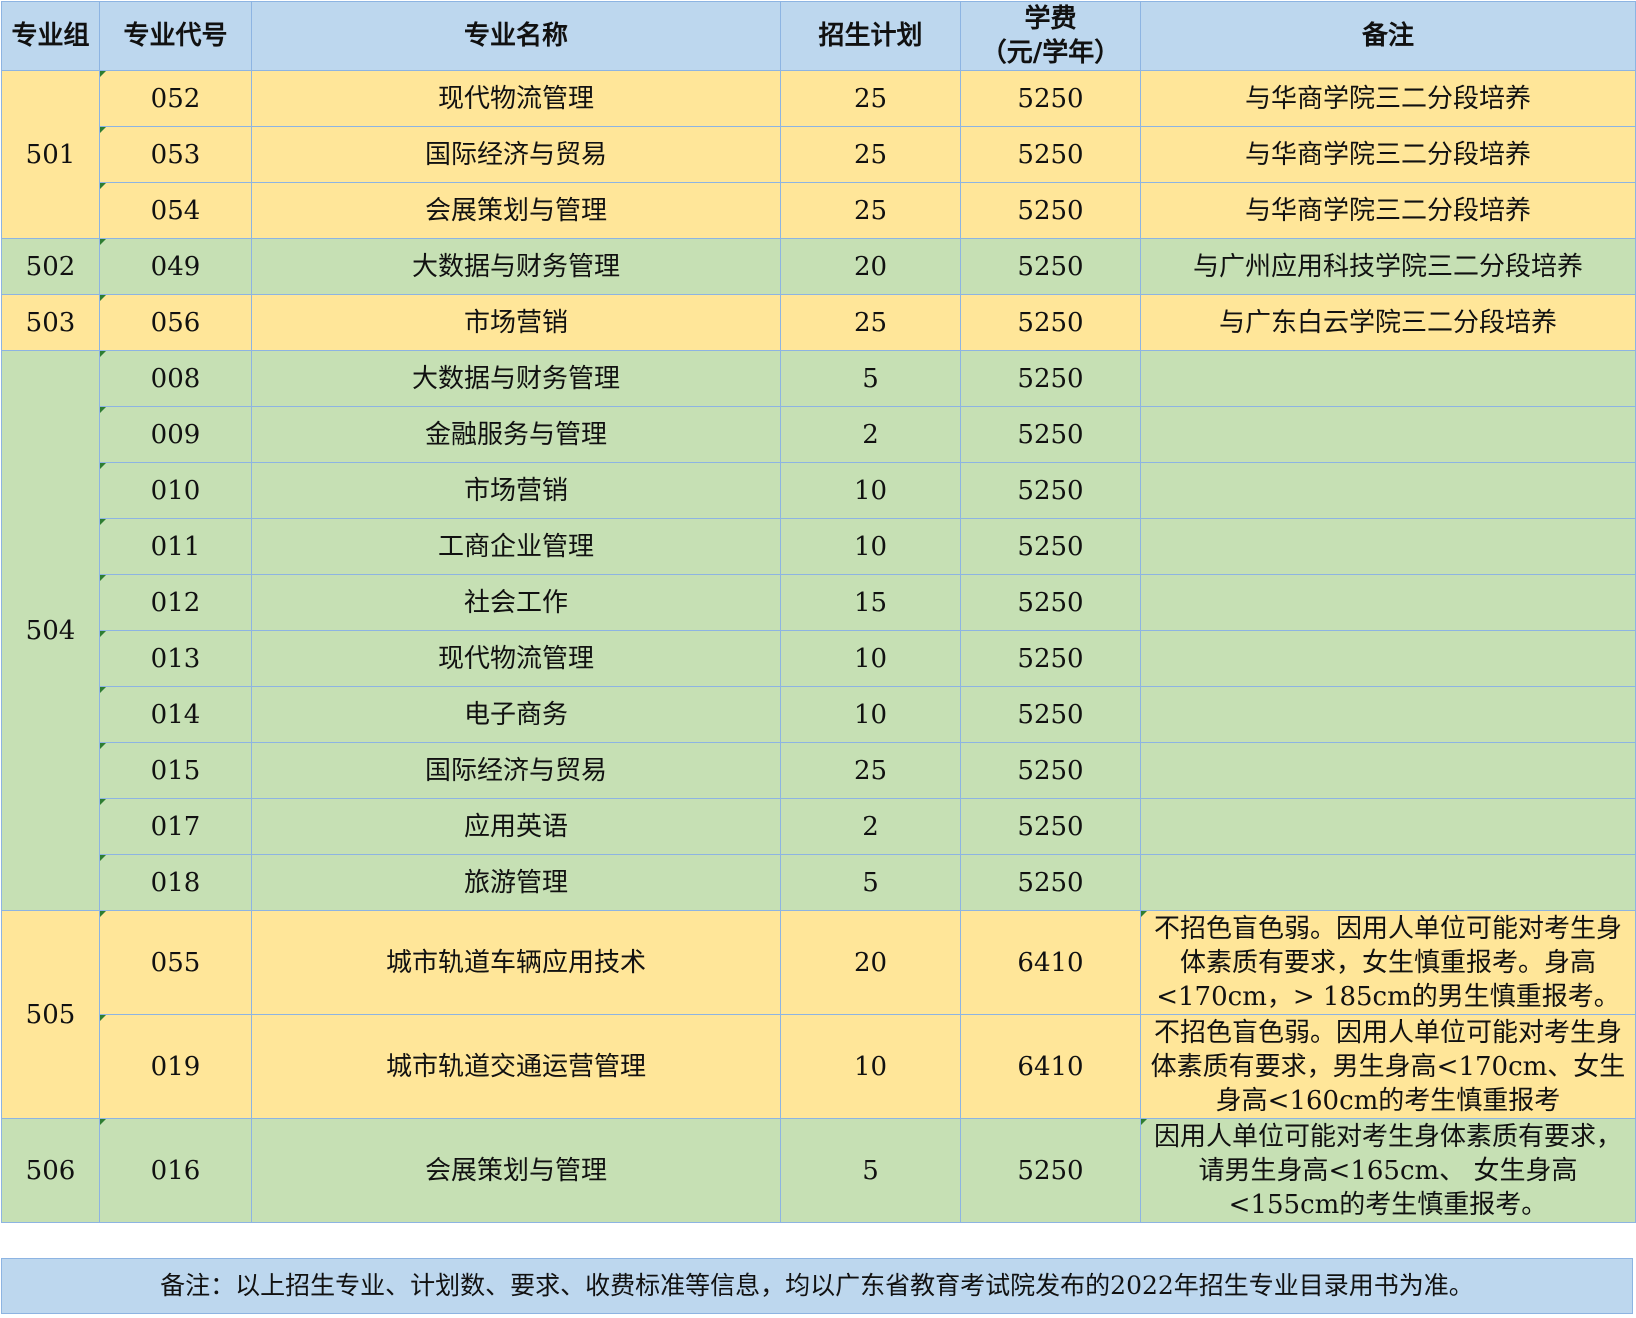  What do you see at coordinates (818, 434) in the screenshot?
I see `table-row: 009 金融服务与管理 2 5250` at bounding box center [818, 434].